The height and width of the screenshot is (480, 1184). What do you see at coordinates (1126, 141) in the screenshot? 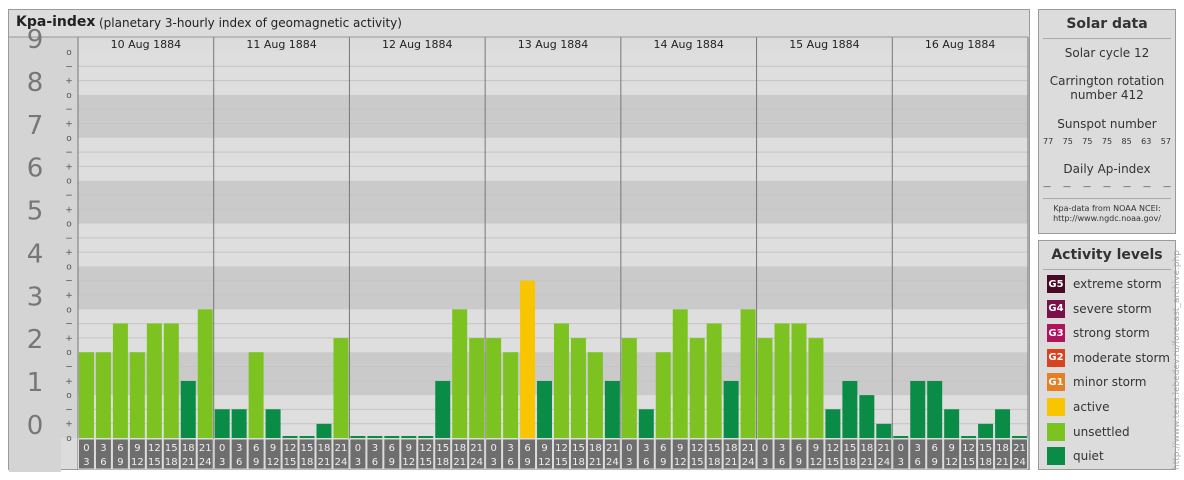
I see `sunspot-value: 85` at bounding box center [1126, 141].